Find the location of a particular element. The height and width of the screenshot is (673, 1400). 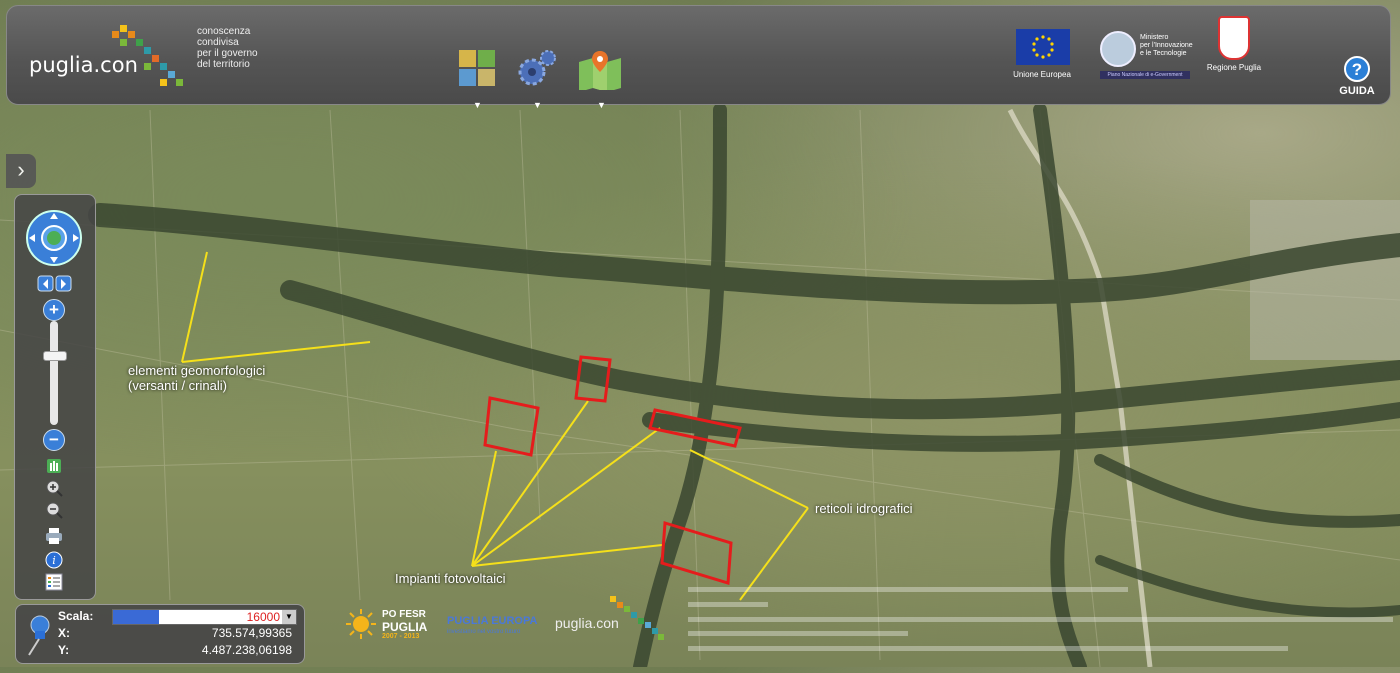

ministry-band: Piano Nazionale di e-Government is located at coordinates (1145, 75).